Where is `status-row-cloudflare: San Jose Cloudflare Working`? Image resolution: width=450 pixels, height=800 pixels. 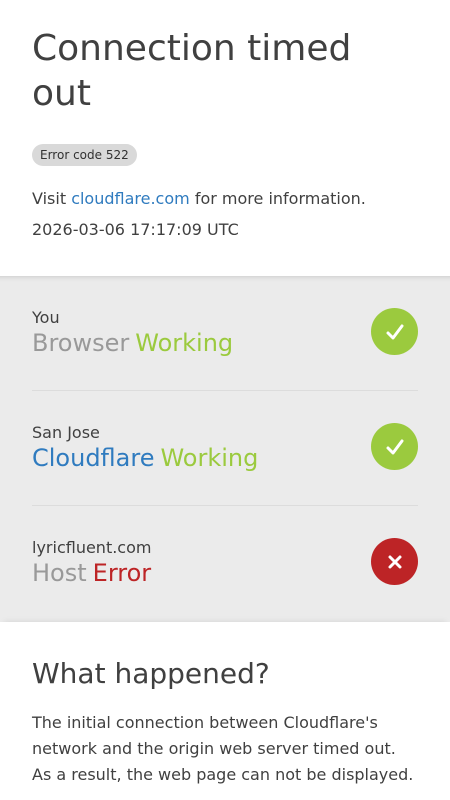 status-row-cloudflare: San Jose Cloudflare Working is located at coordinates (225, 448).